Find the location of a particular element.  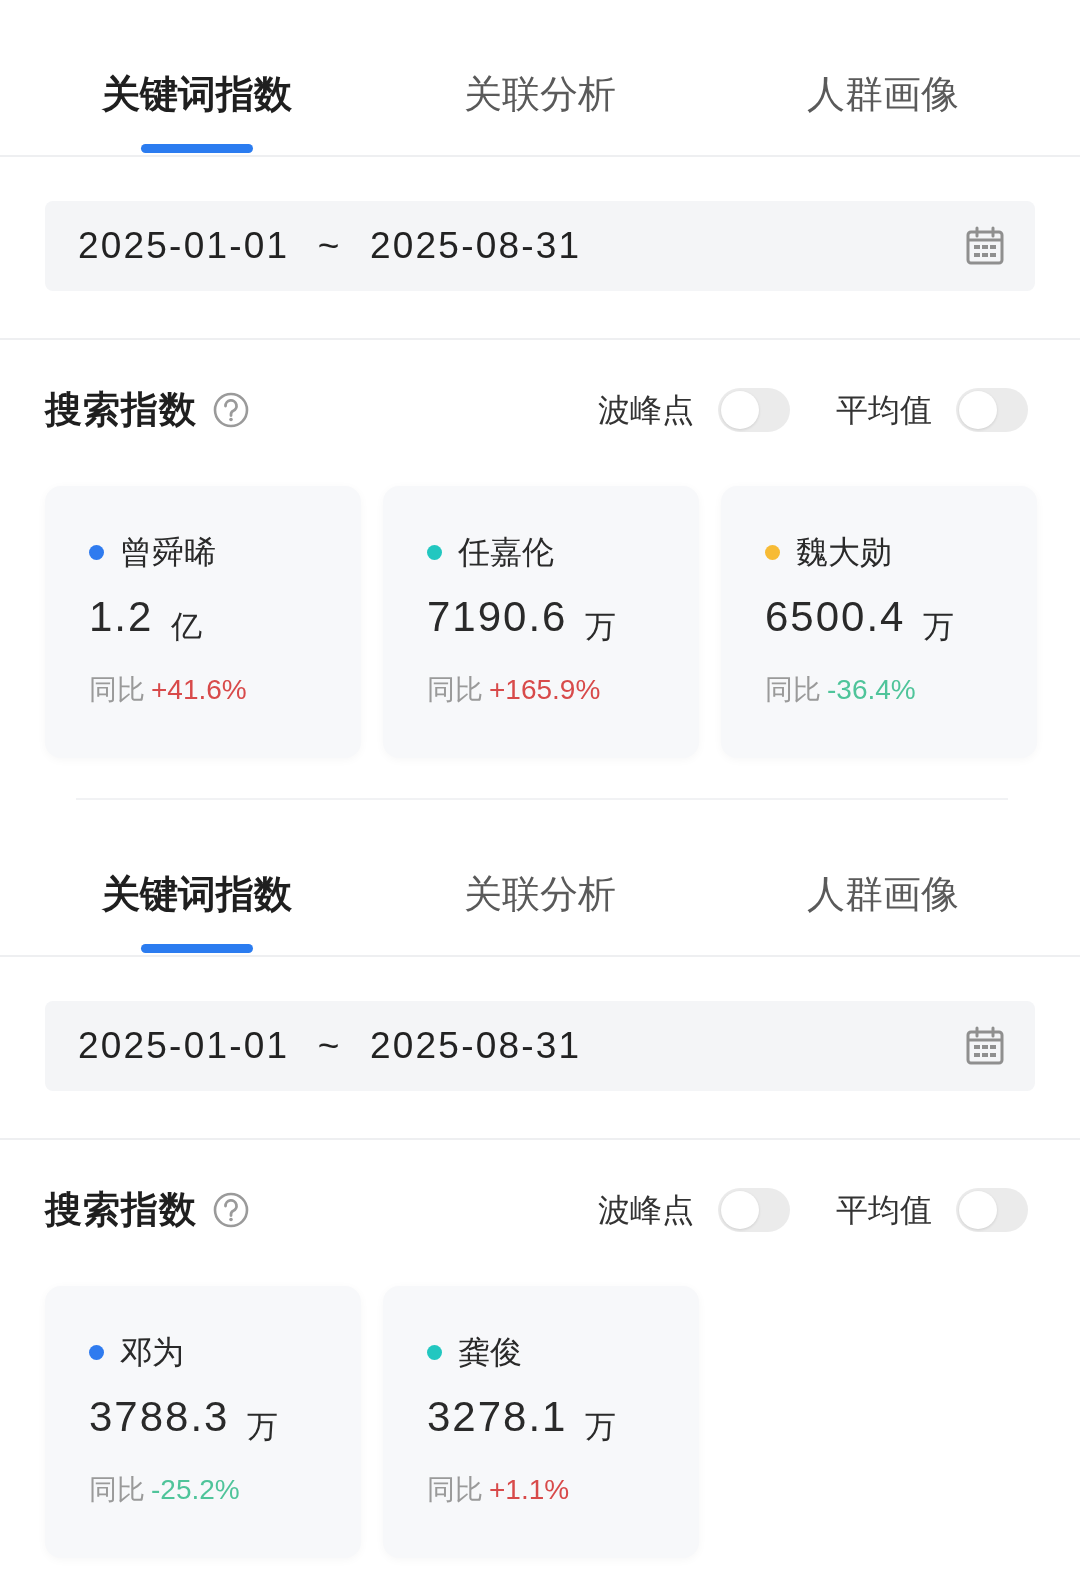

change-value: -36.4% is located at coordinates (871, 690).